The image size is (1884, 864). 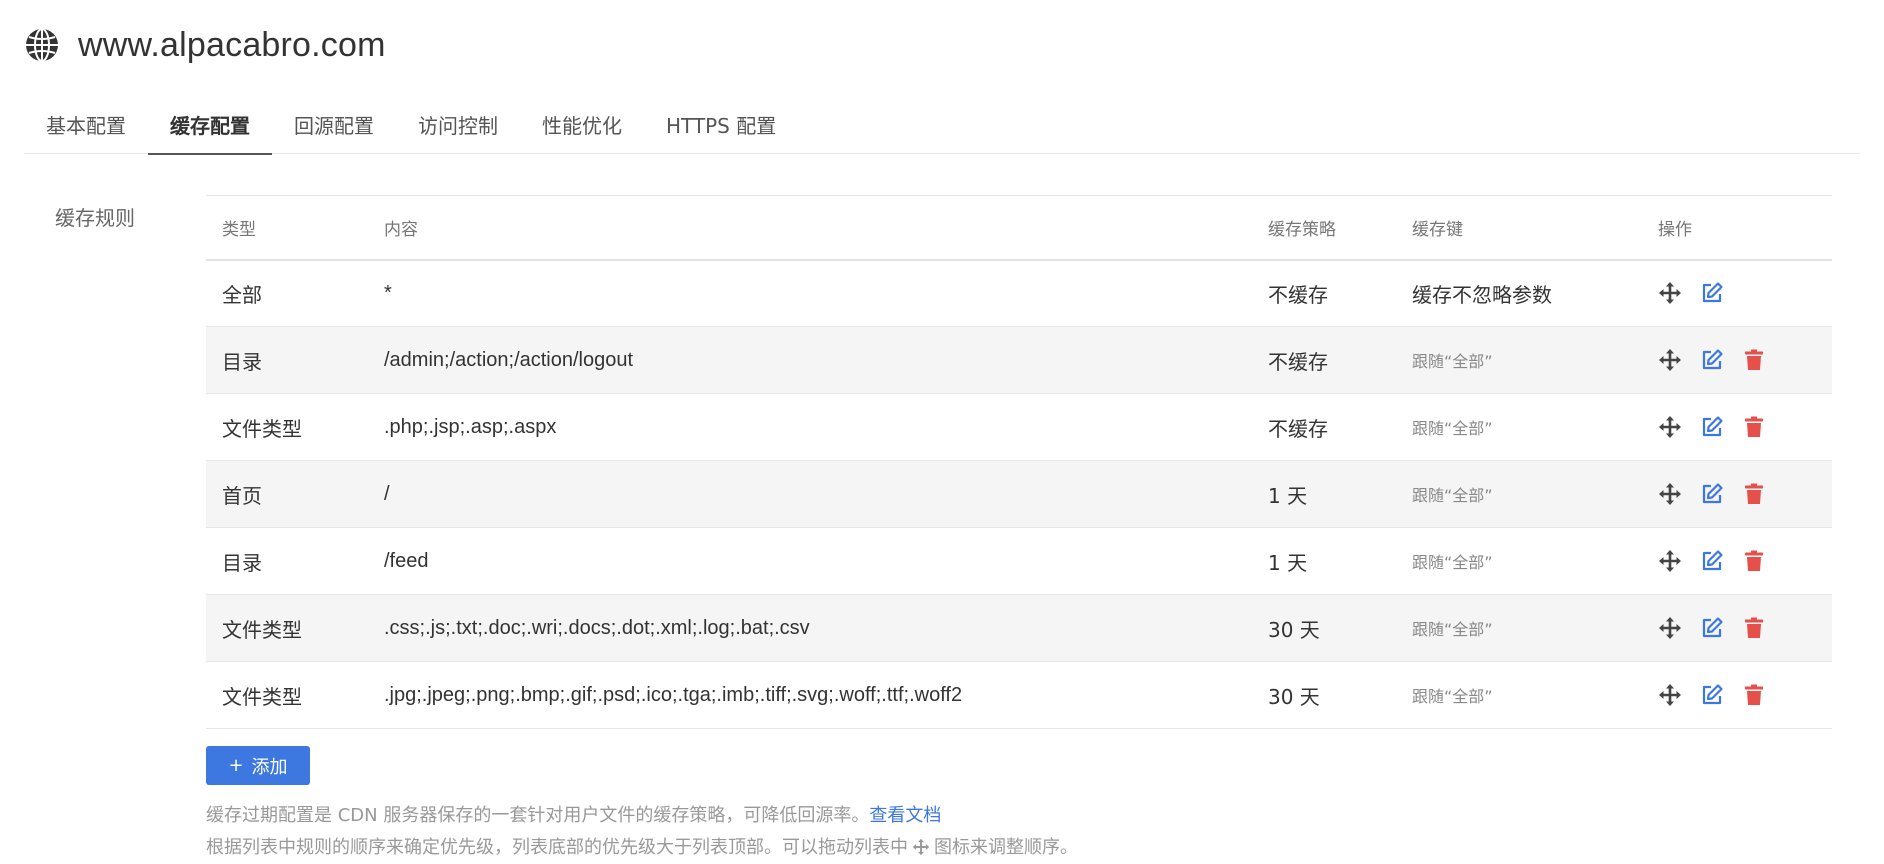 I want to click on table-row: 目录/feed 1 天跟随“全部”, so click(x=1019, y=561).